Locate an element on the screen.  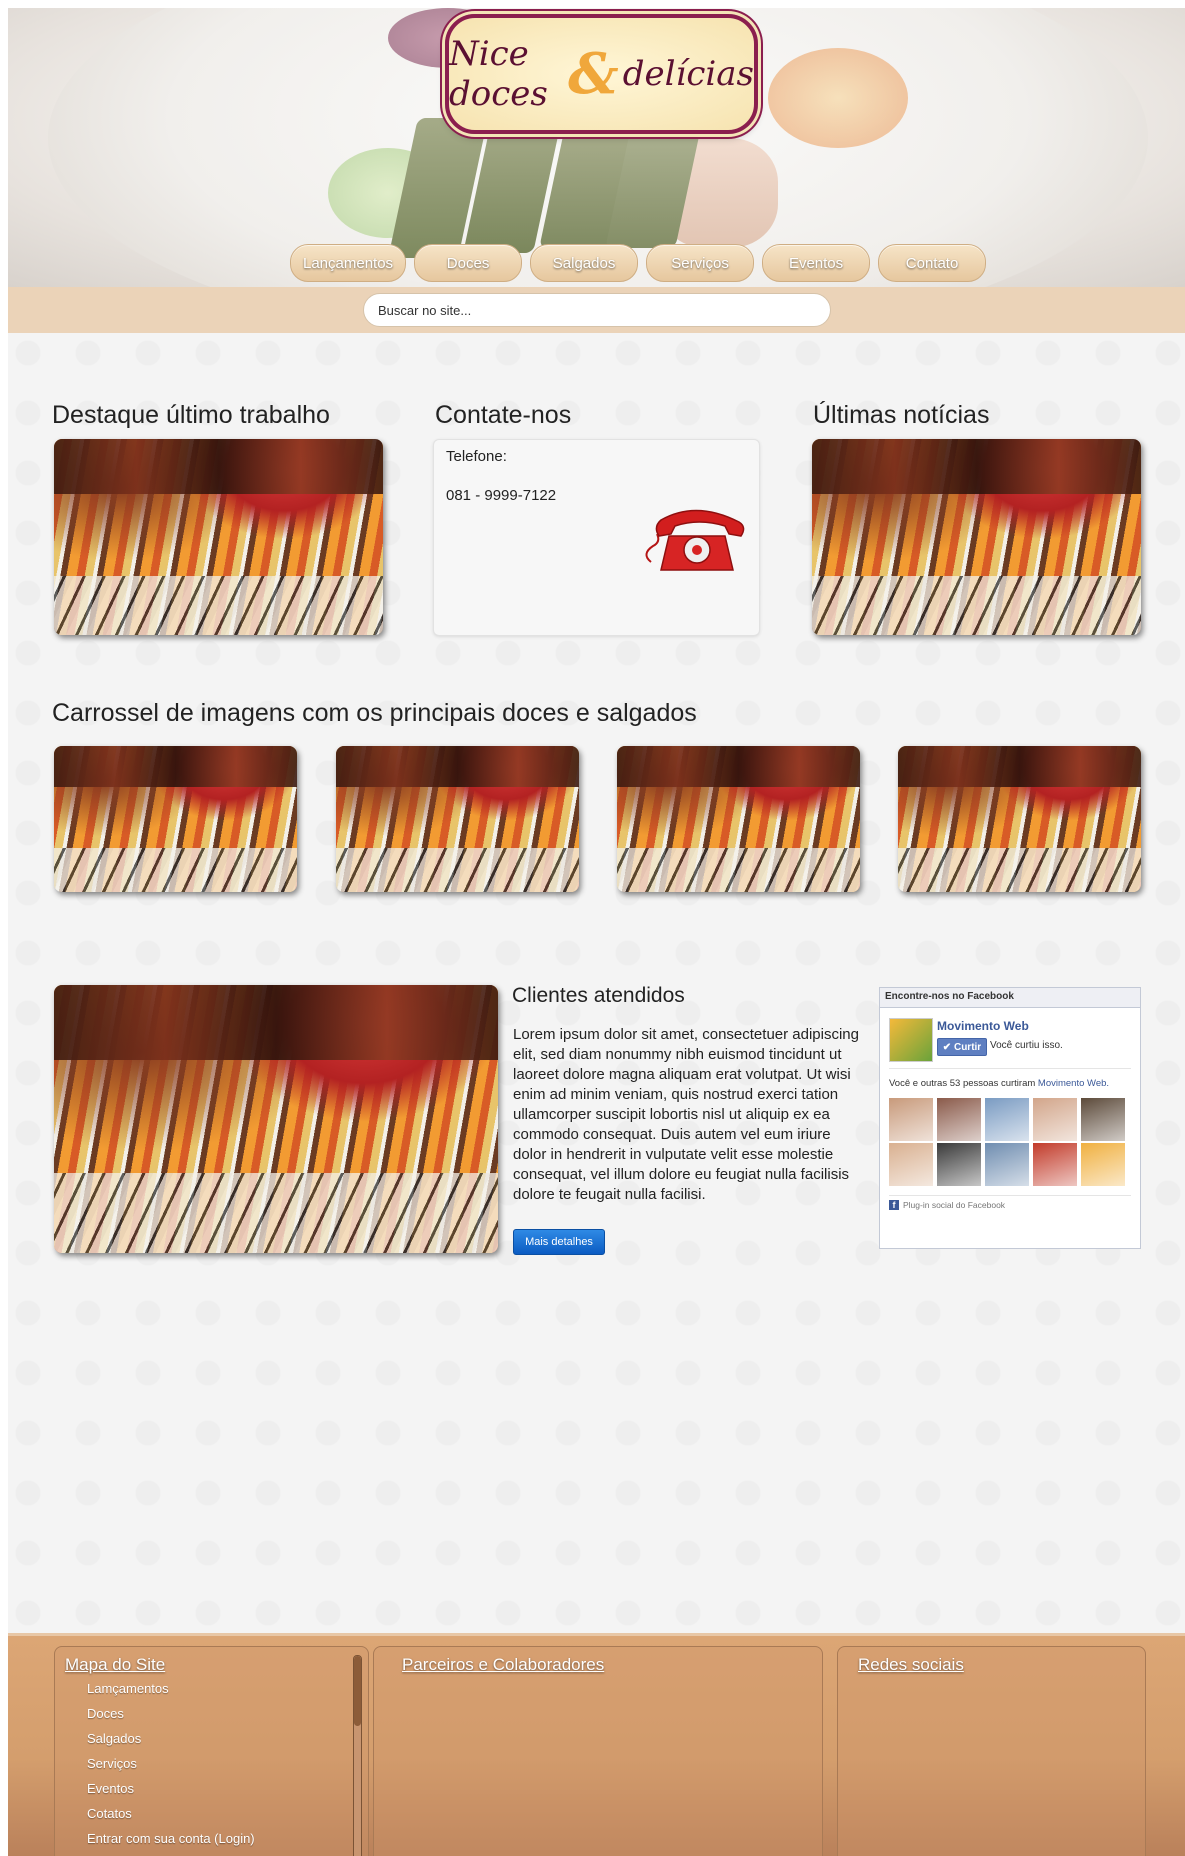
sitemap-link-servicos: Serviços is located at coordinates (171, 1768).